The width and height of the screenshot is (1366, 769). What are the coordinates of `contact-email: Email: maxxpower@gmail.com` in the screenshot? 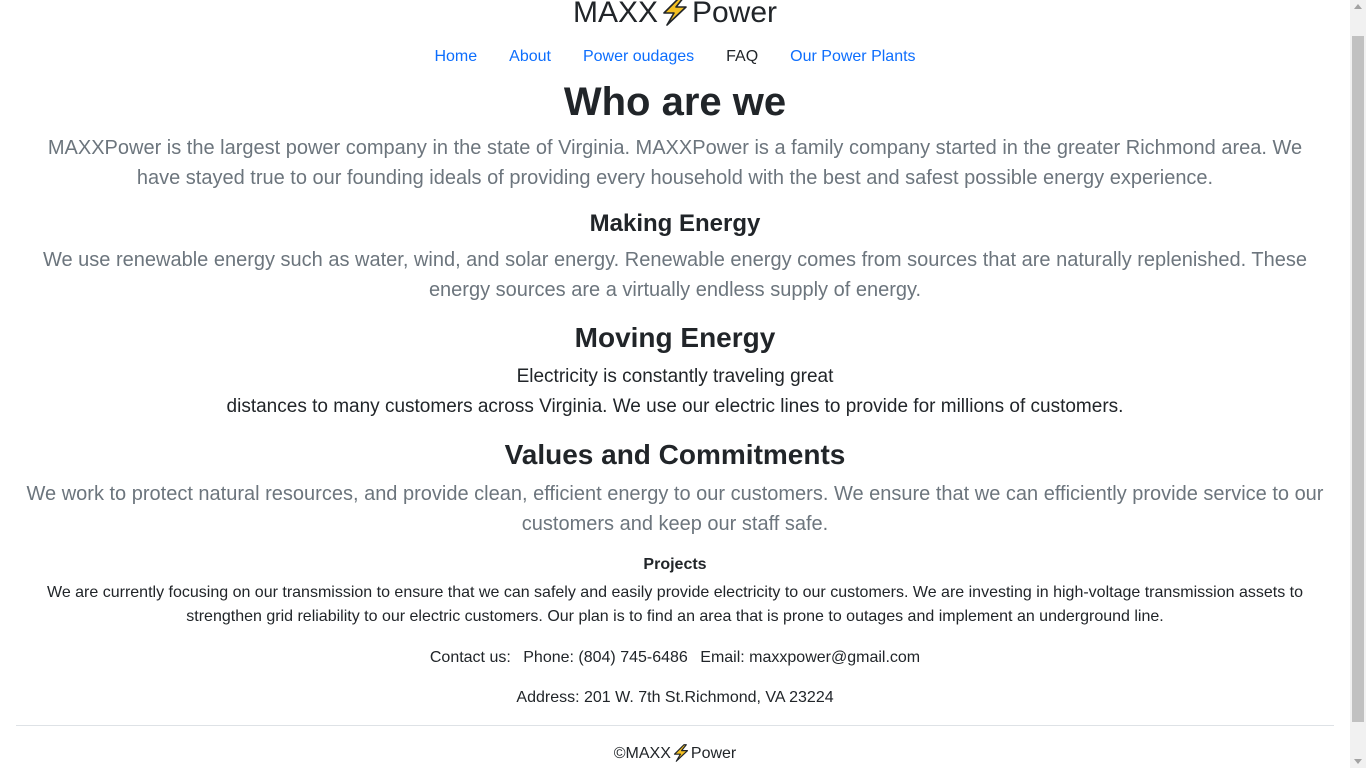 It's located at (810, 657).